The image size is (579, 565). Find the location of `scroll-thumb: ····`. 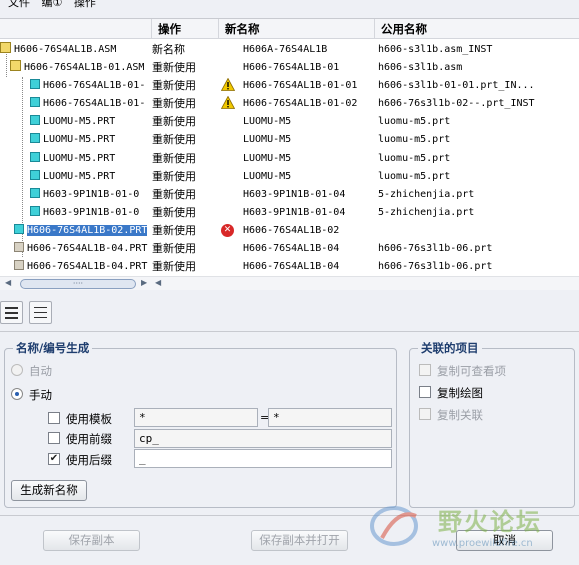

scroll-thumb: ···· is located at coordinates (78, 284).